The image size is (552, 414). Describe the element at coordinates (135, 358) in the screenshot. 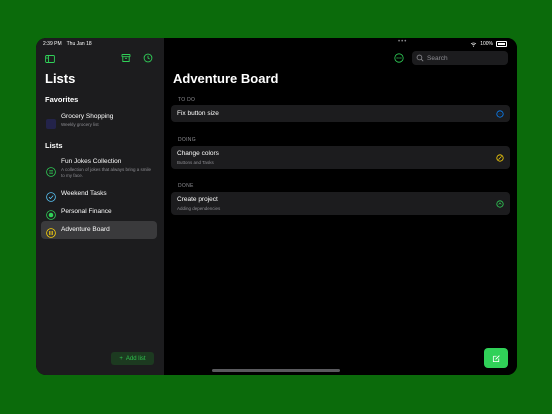

I see `add-list-label: Add list` at that location.